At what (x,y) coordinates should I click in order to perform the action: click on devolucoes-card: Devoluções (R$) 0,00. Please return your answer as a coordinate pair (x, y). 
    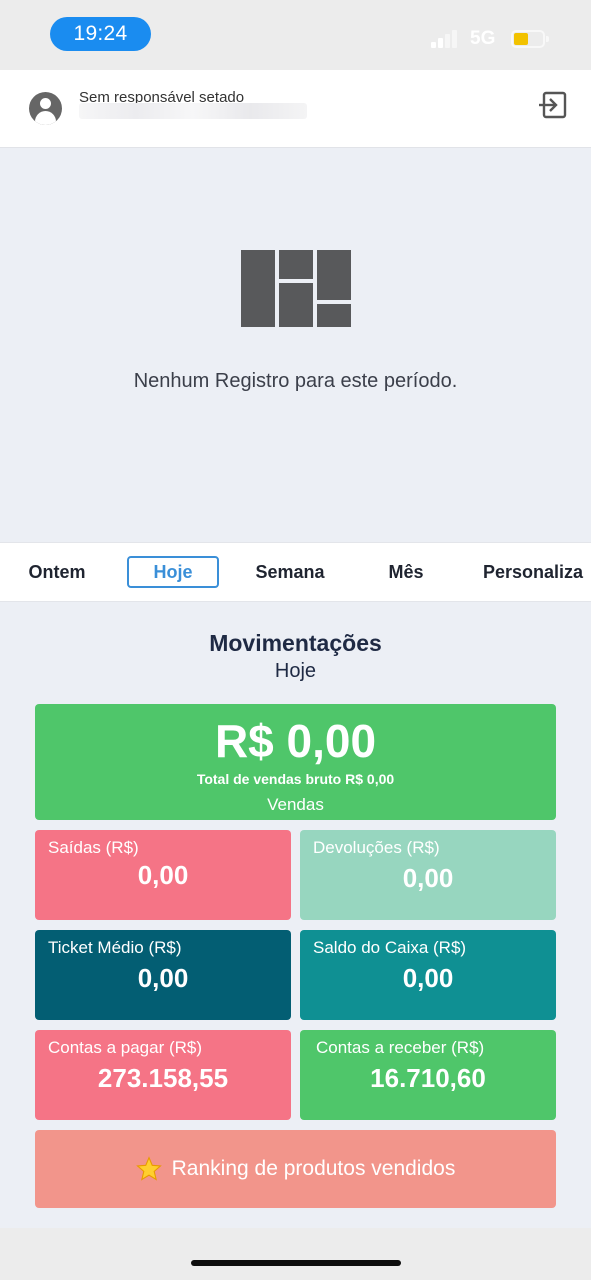
    Looking at the image, I should click on (428, 875).